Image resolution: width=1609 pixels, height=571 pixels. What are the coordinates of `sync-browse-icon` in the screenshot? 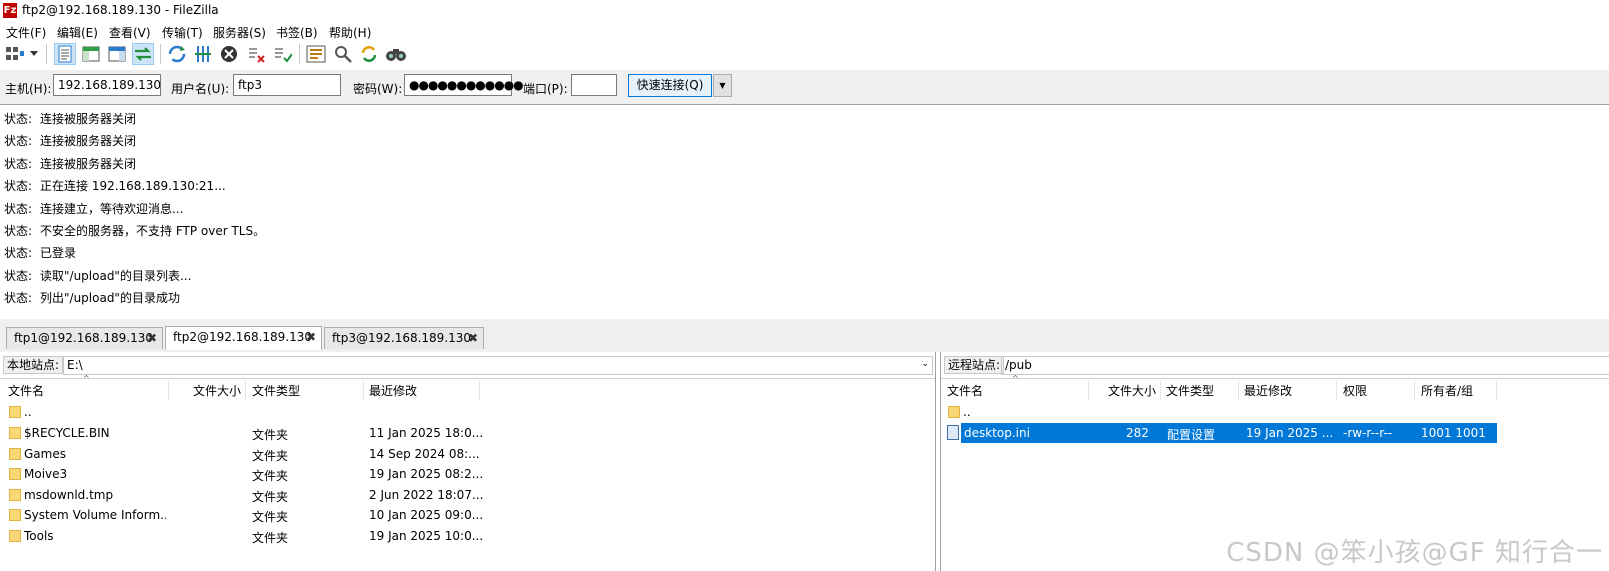 It's located at (369, 54).